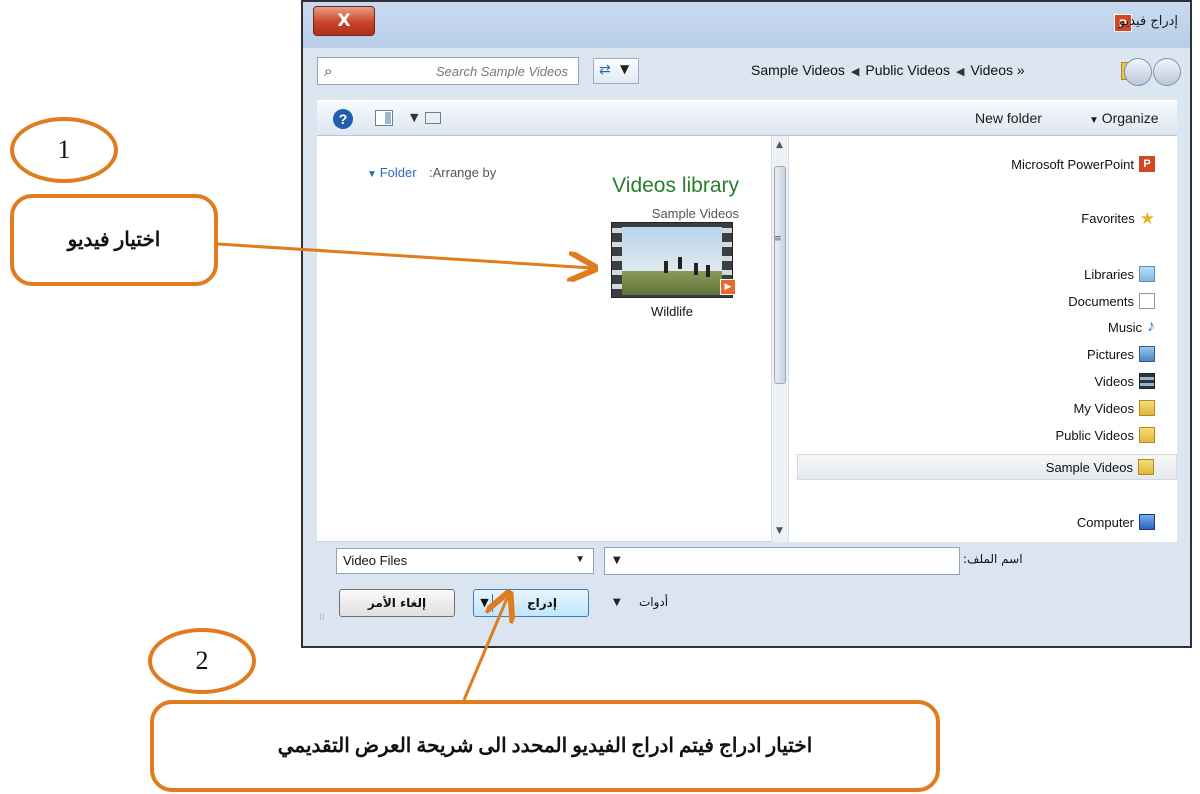 Image resolution: width=1200 pixels, height=794 pixels. What do you see at coordinates (542, 603) in the screenshot?
I see `insert-button-label: إدراج` at bounding box center [542, 603].